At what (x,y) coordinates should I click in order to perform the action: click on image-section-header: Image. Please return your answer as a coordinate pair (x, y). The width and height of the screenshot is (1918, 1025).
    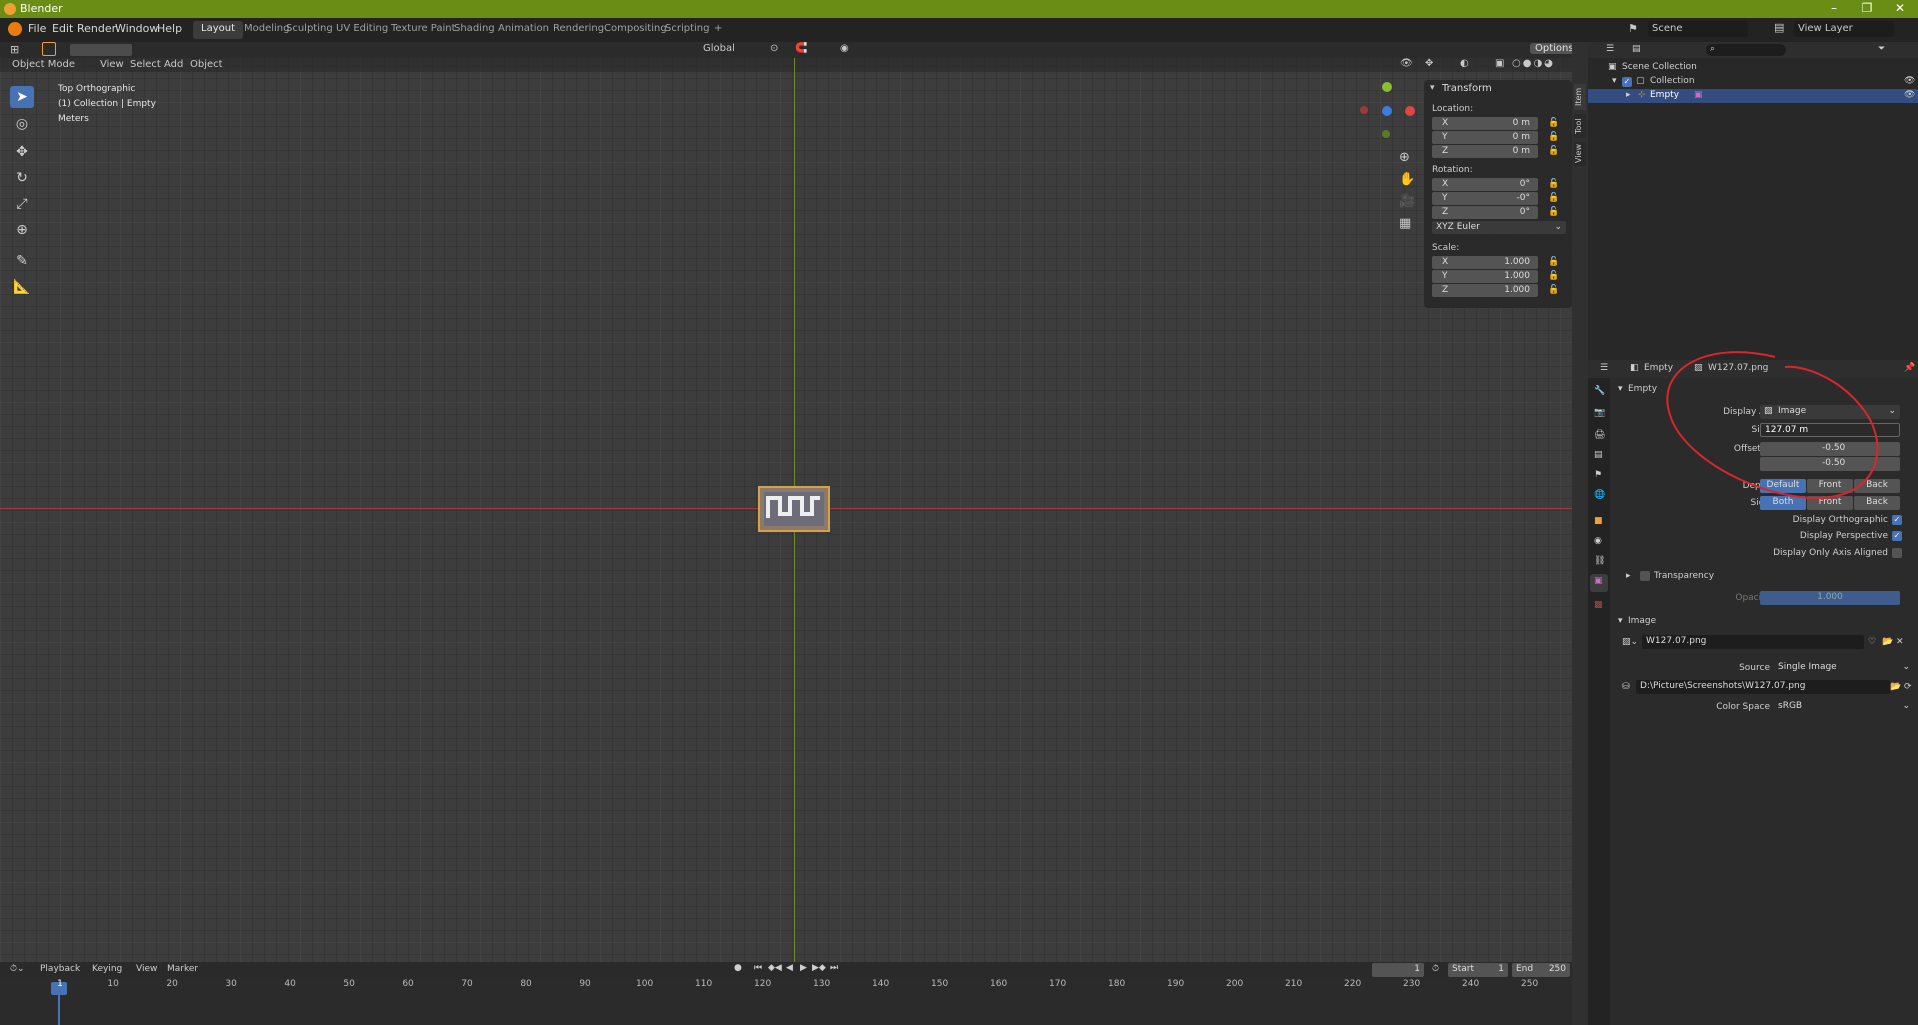
    Looking at the image, I should click on (1642, 621).